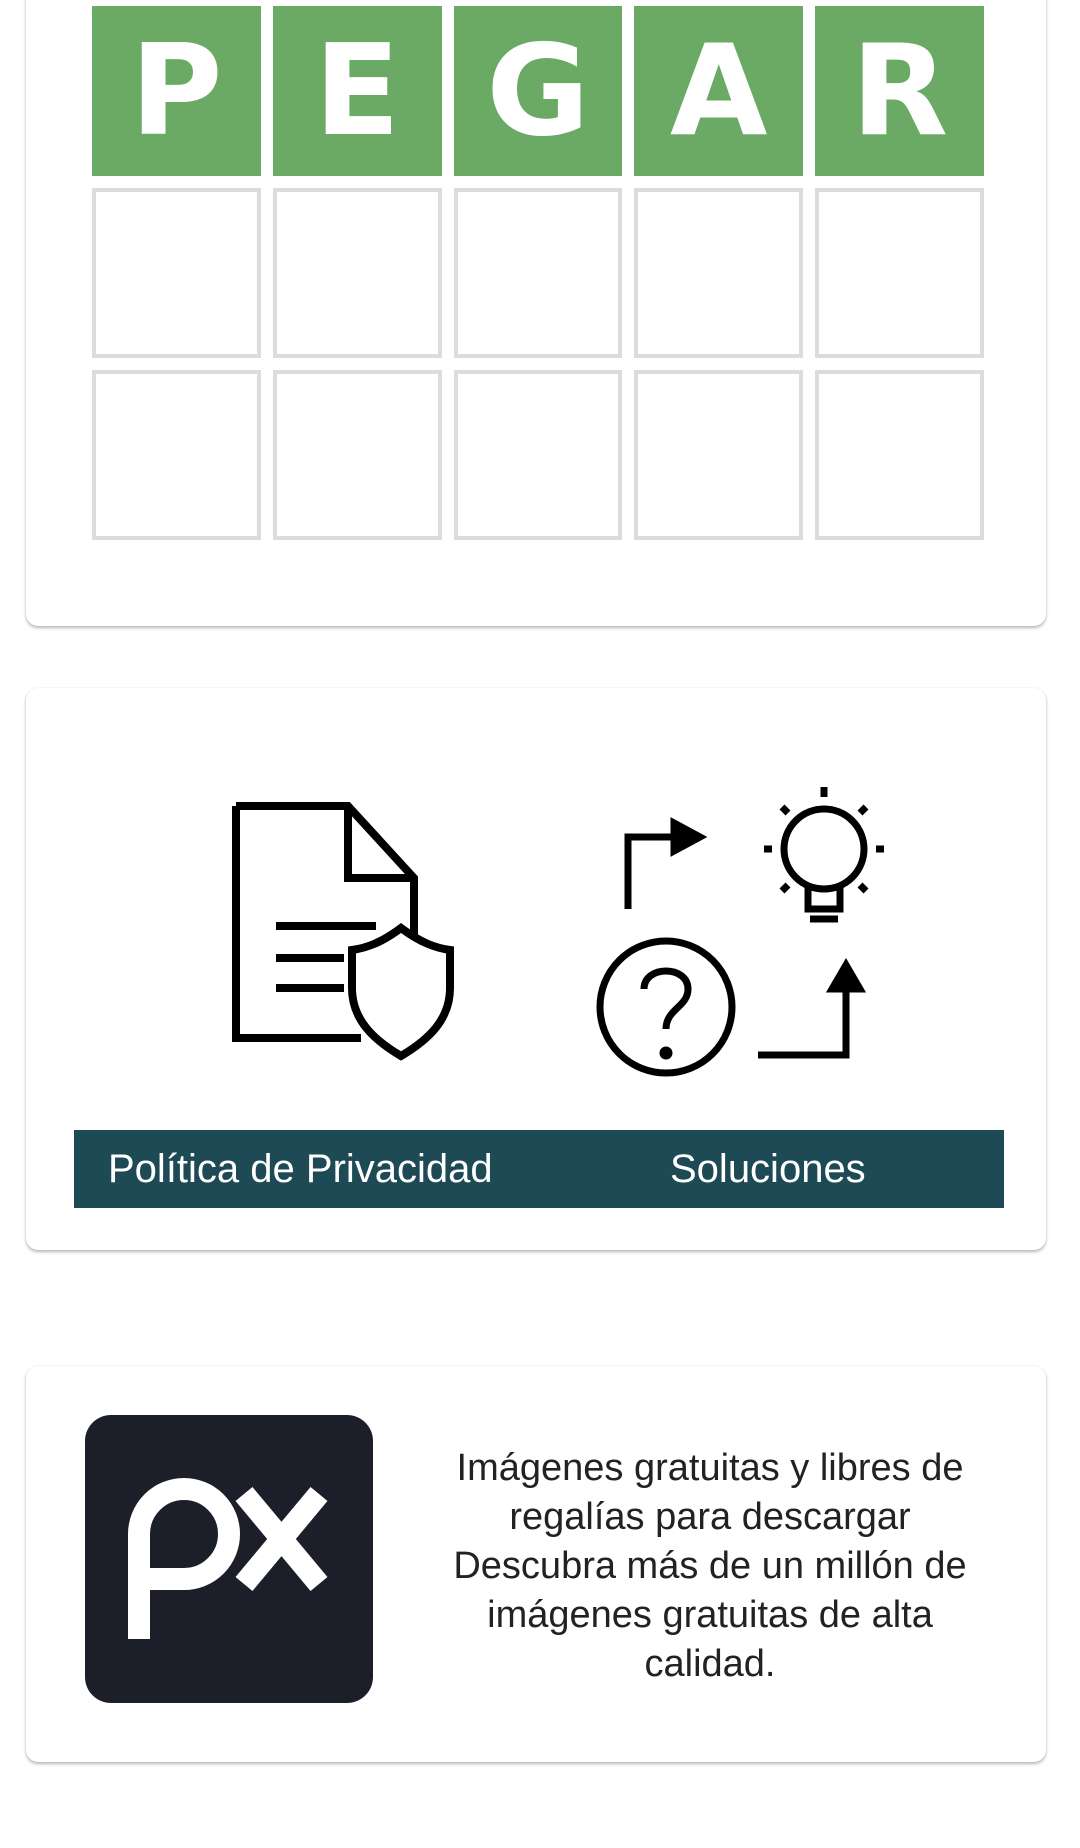 The width and height of the screenshot is (1080, 1848). I want to click on promo-text-line: Descubra más de un millón de, so click(710, 1566).